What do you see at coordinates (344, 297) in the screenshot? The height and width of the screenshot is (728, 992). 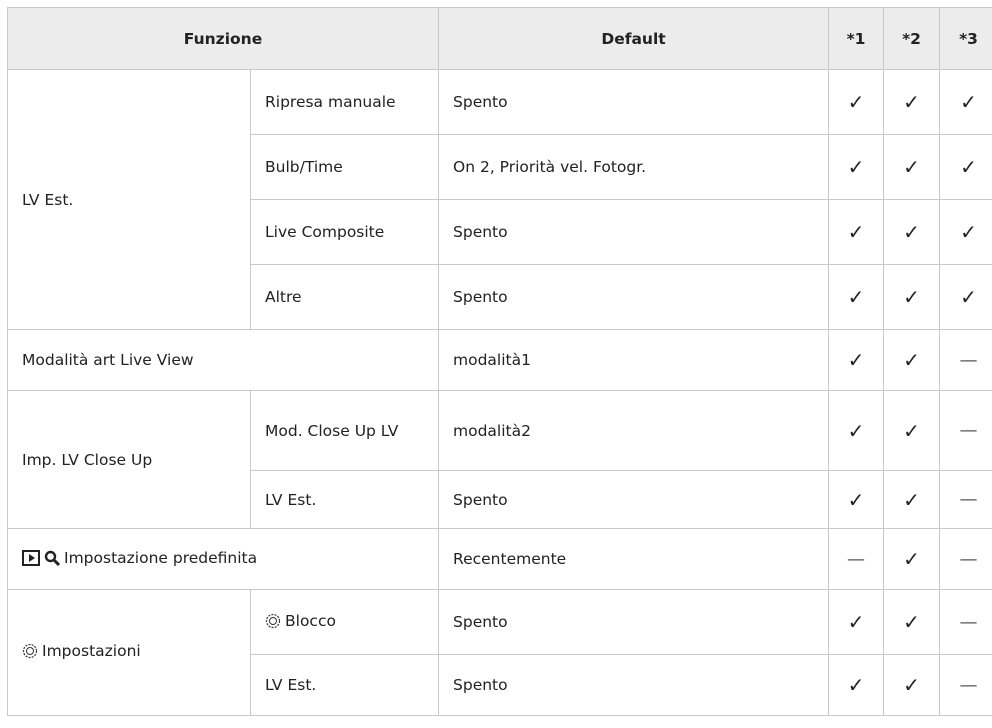 I see `sub-altre: Altre` at bounding box center [344, 297].